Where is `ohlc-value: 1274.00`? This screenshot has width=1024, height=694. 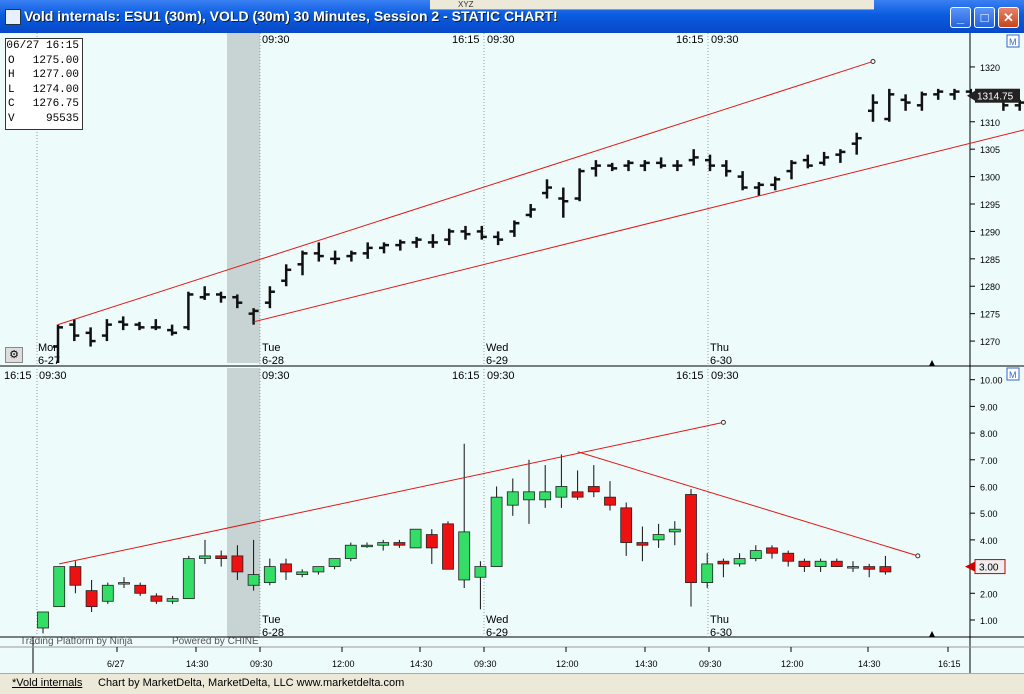
ohlc-value: 1274.00 is located at coordinates (55, 89).